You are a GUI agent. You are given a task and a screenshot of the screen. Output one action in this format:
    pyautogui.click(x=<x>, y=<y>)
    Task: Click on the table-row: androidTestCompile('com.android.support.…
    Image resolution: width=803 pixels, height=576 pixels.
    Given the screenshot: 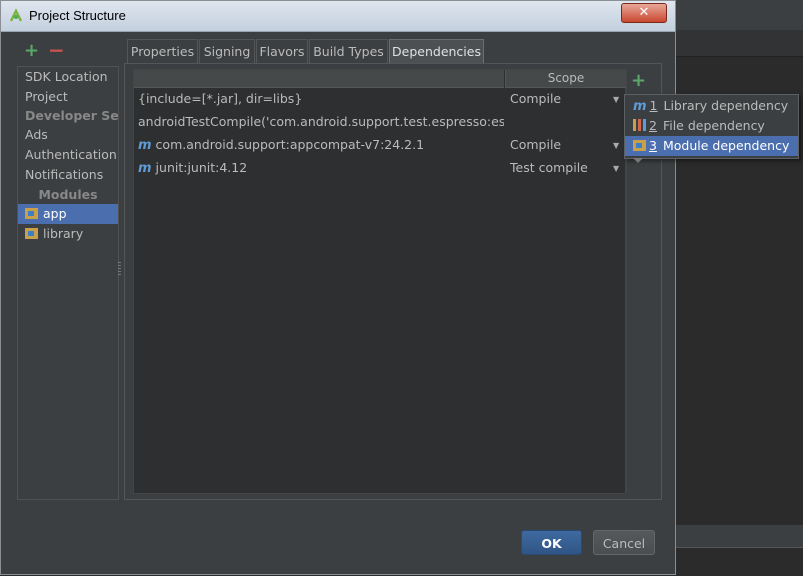 What is the action you would take?
    pyautogui.click(x=379, y=122)
    